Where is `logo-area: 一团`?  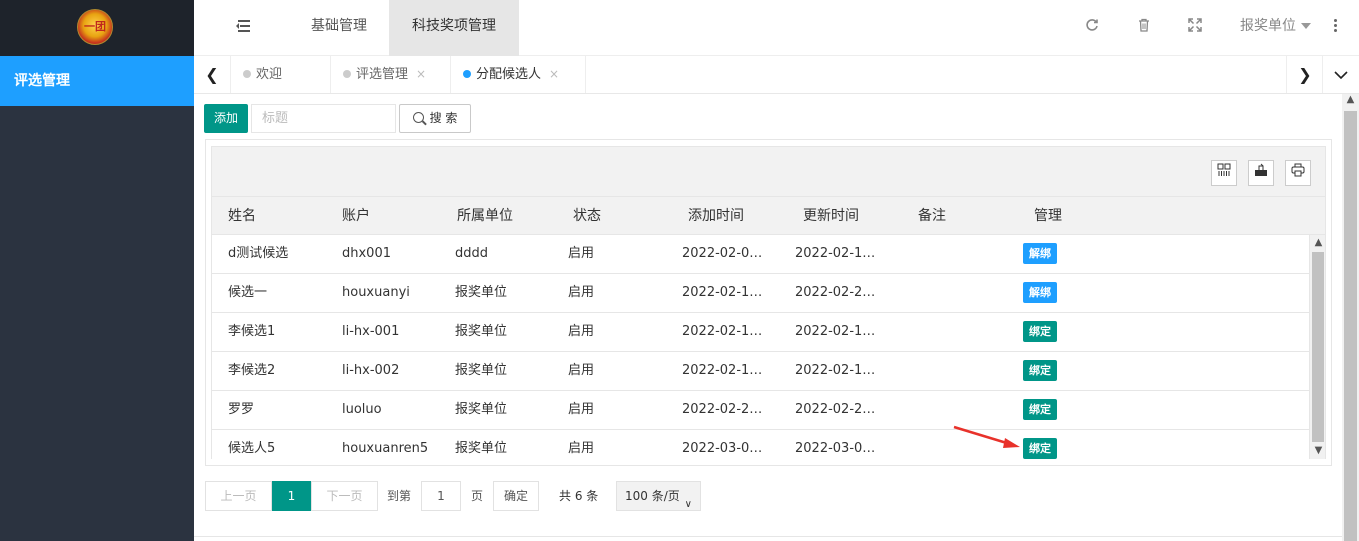 logo-area: 一团 is located at coordinates (97, 28).